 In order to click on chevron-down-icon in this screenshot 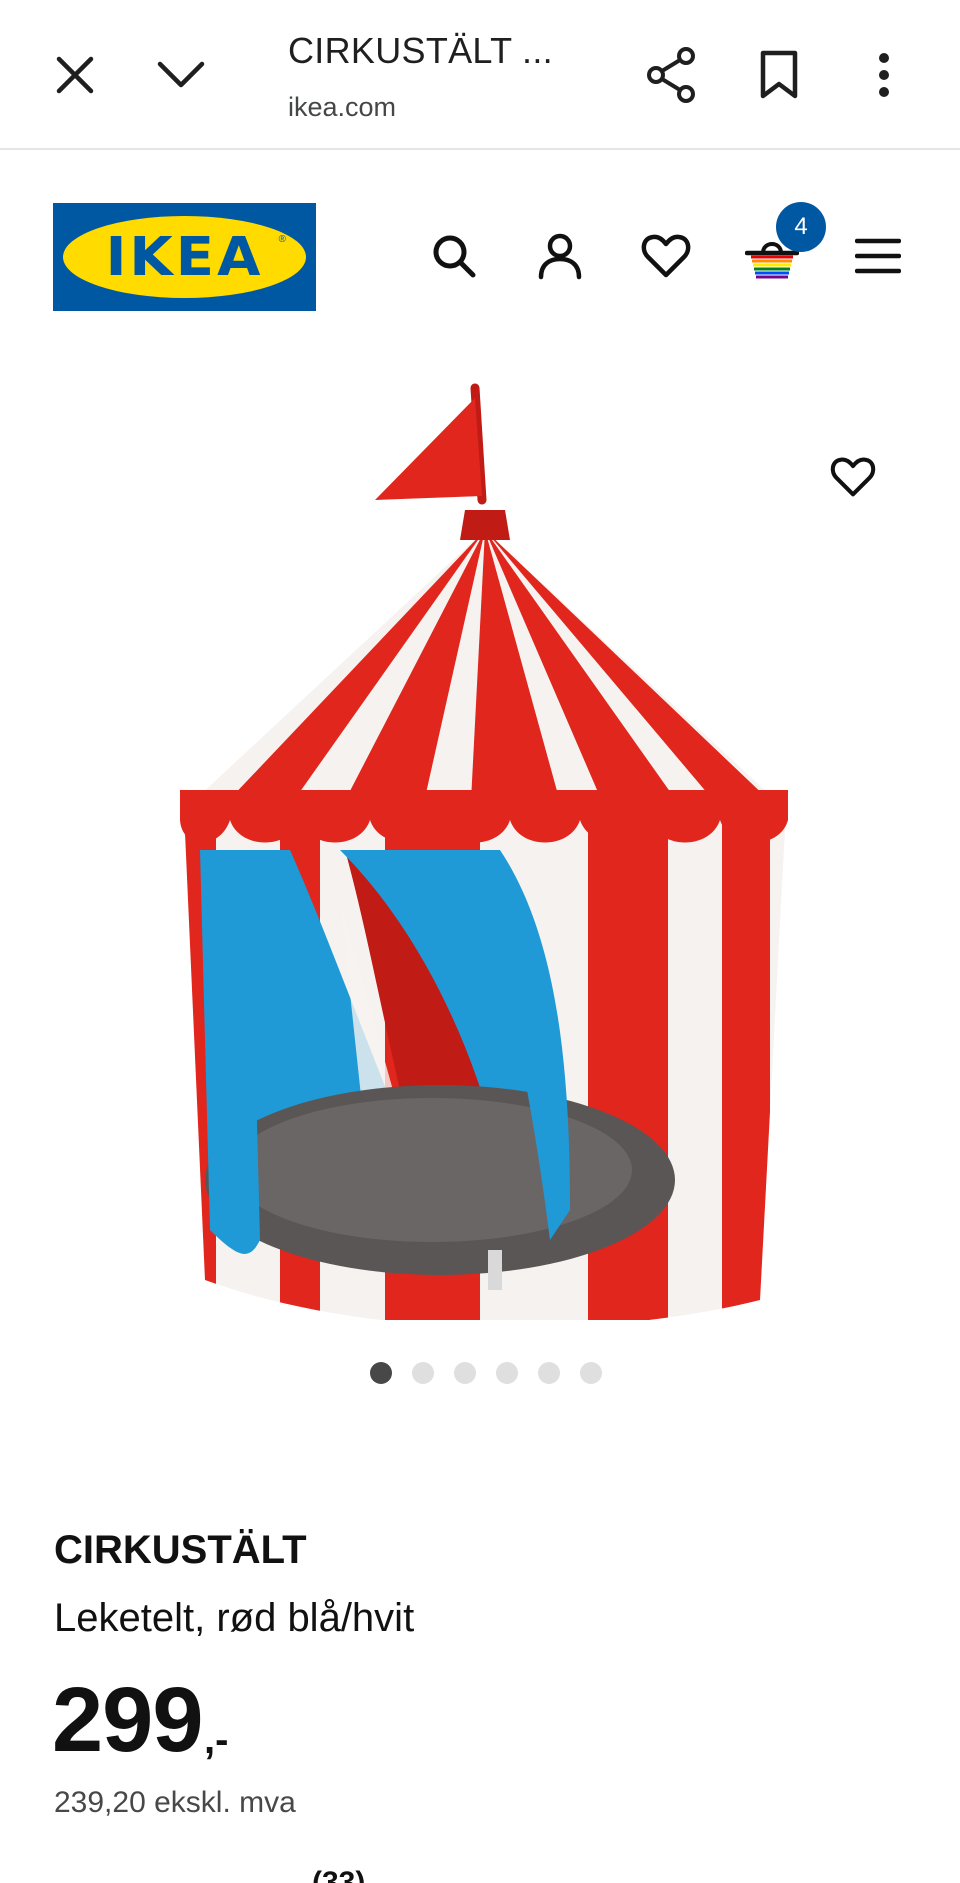, I will do `click(181, 75)`.